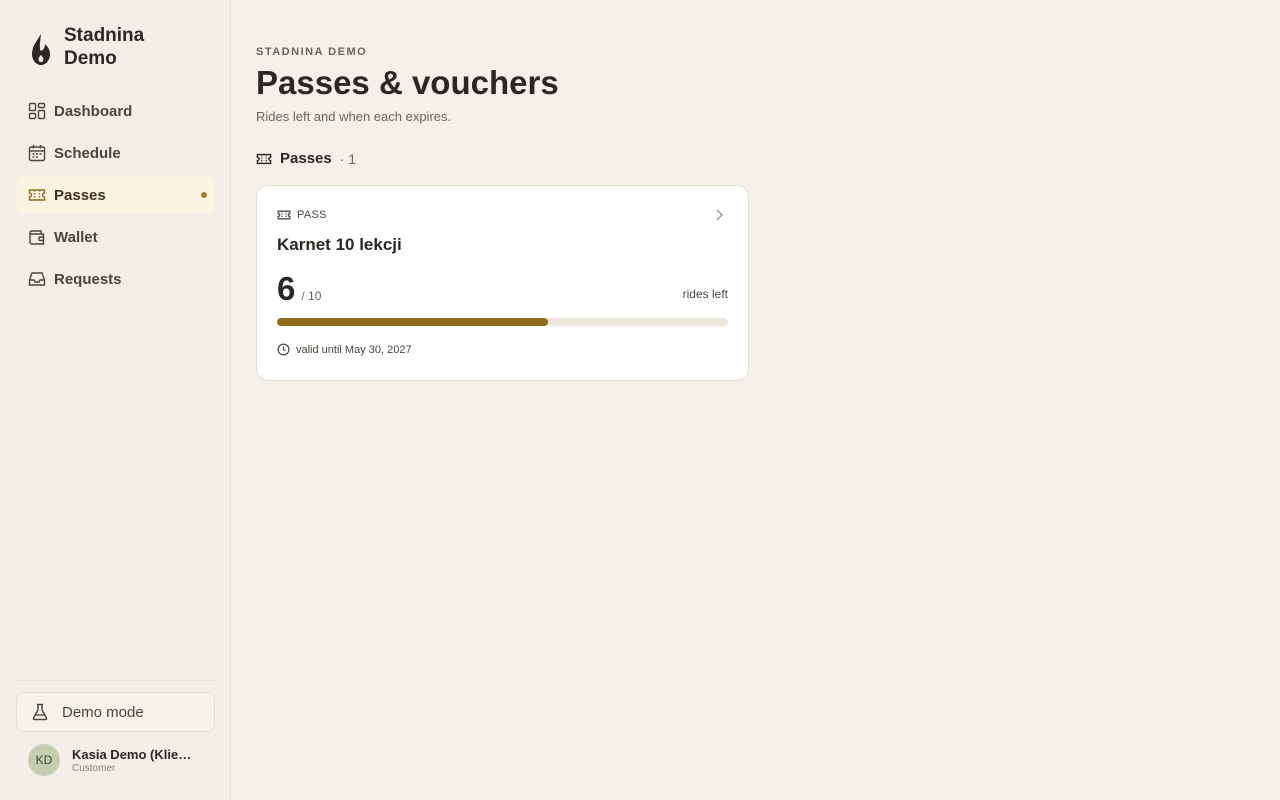 The height and width of the screenshot is (800, 1280). Describe the element at coordinates (94, 768) in the screenshot. I see `user-role: Customer` at that location.